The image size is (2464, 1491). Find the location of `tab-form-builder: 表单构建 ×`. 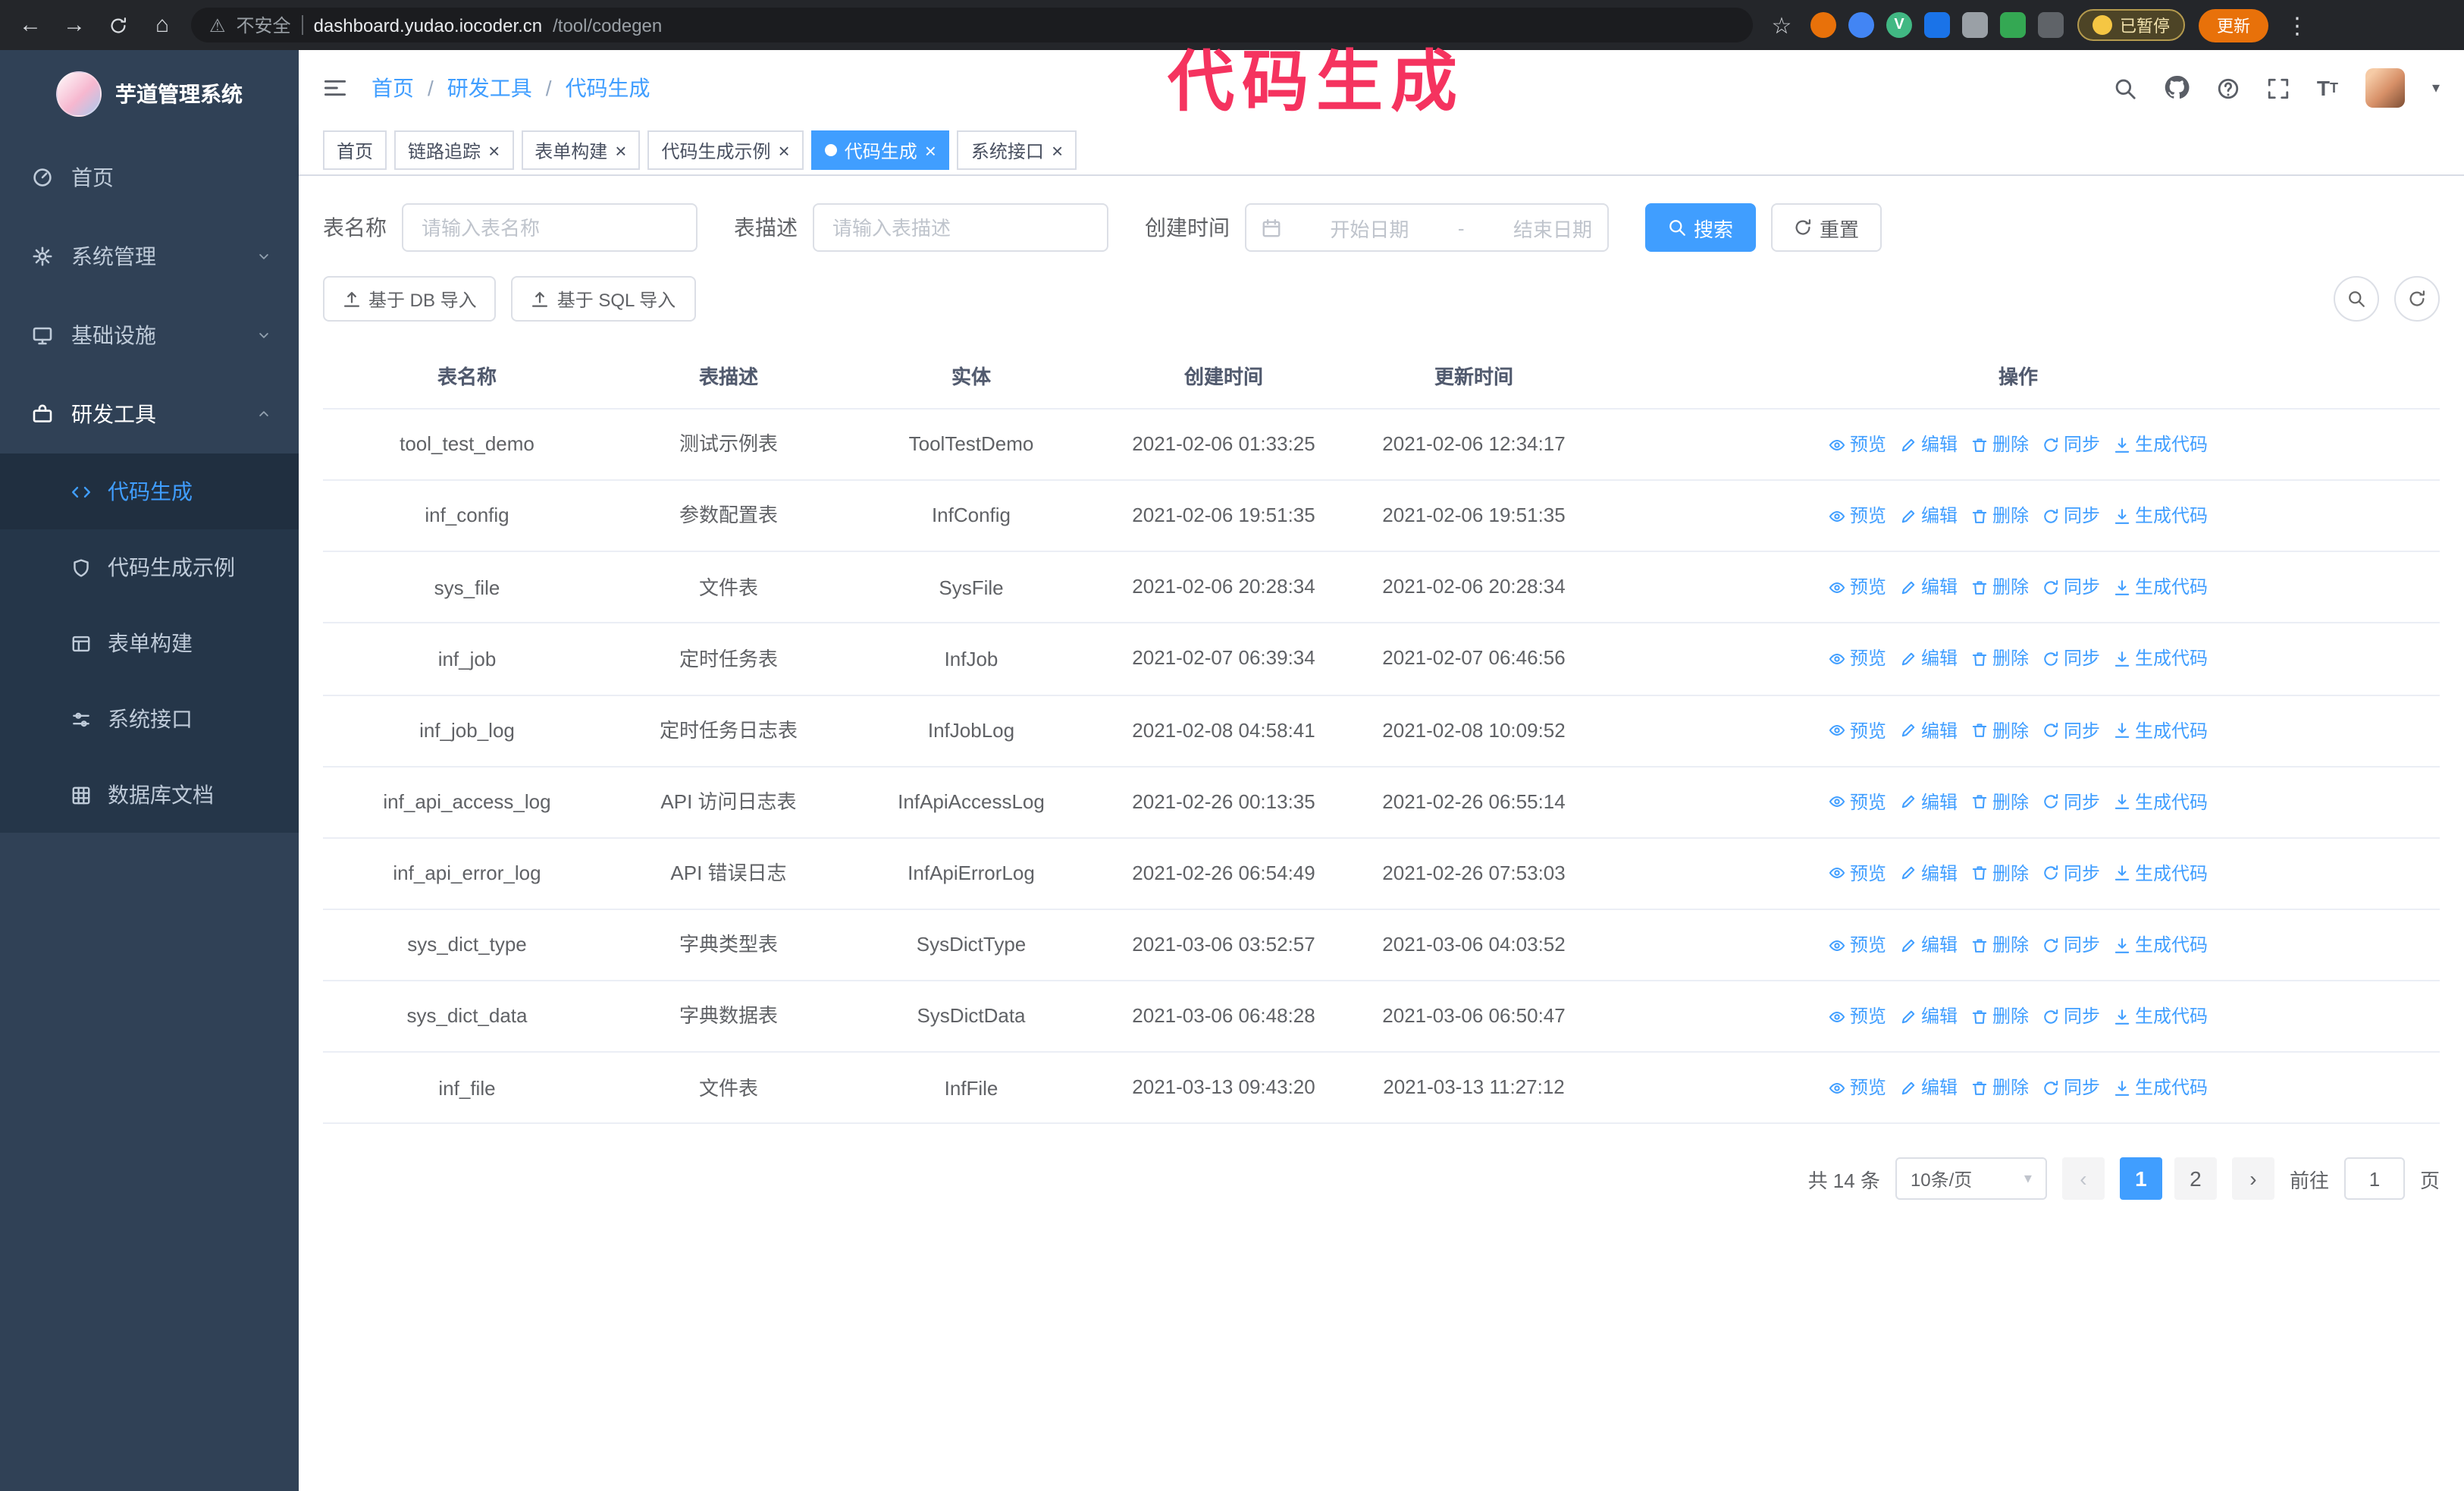

tab-form-builder: 表单构建 × is located at coordinates (581, 150).